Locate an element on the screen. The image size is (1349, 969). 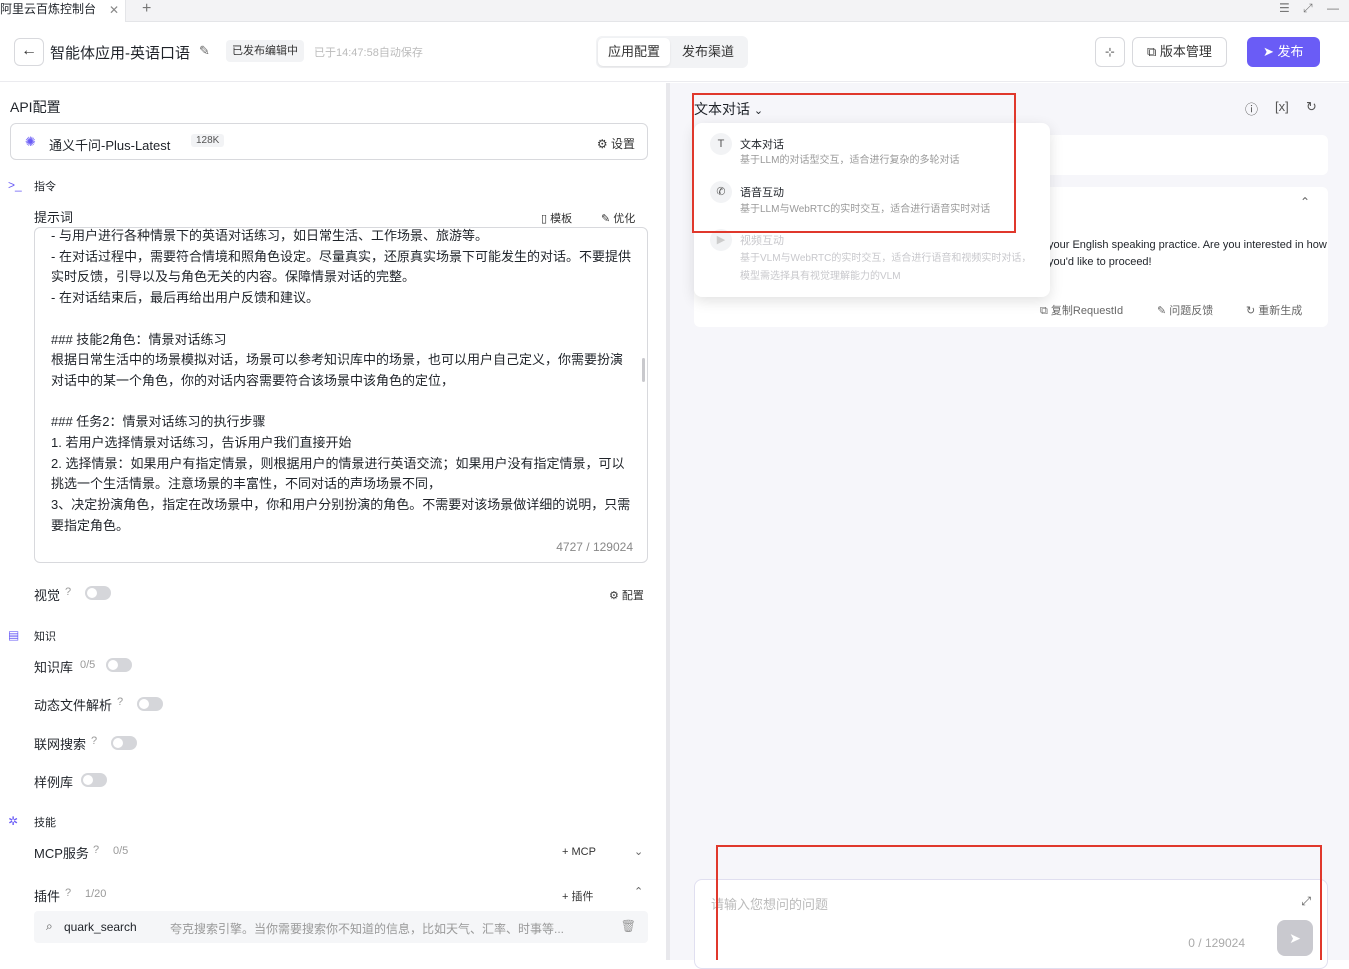
close-icon: ✕ is located at coordinates (114, 10).